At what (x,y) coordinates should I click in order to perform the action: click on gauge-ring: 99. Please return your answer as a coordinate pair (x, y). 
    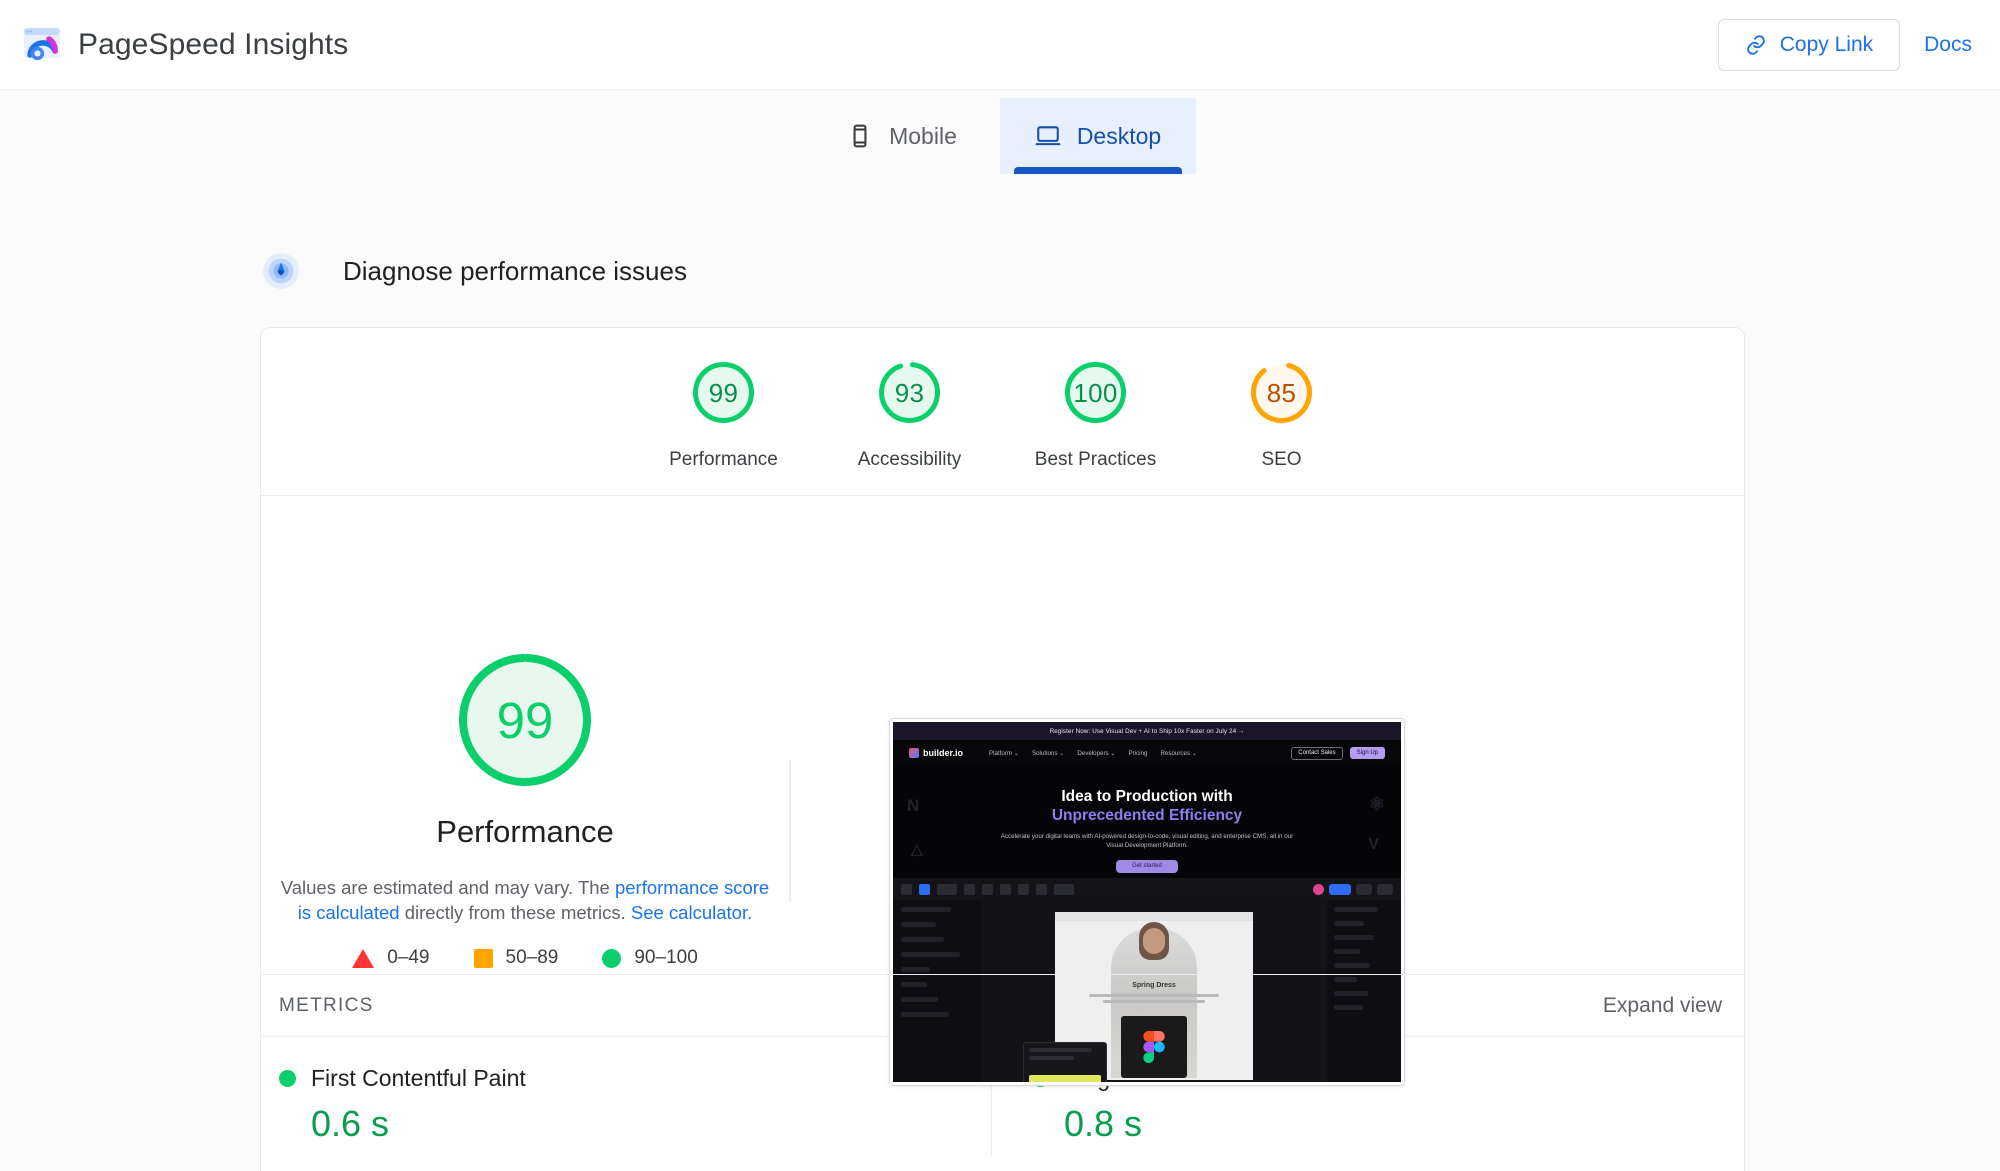
    Looking at the image, I should click on (723, 392).